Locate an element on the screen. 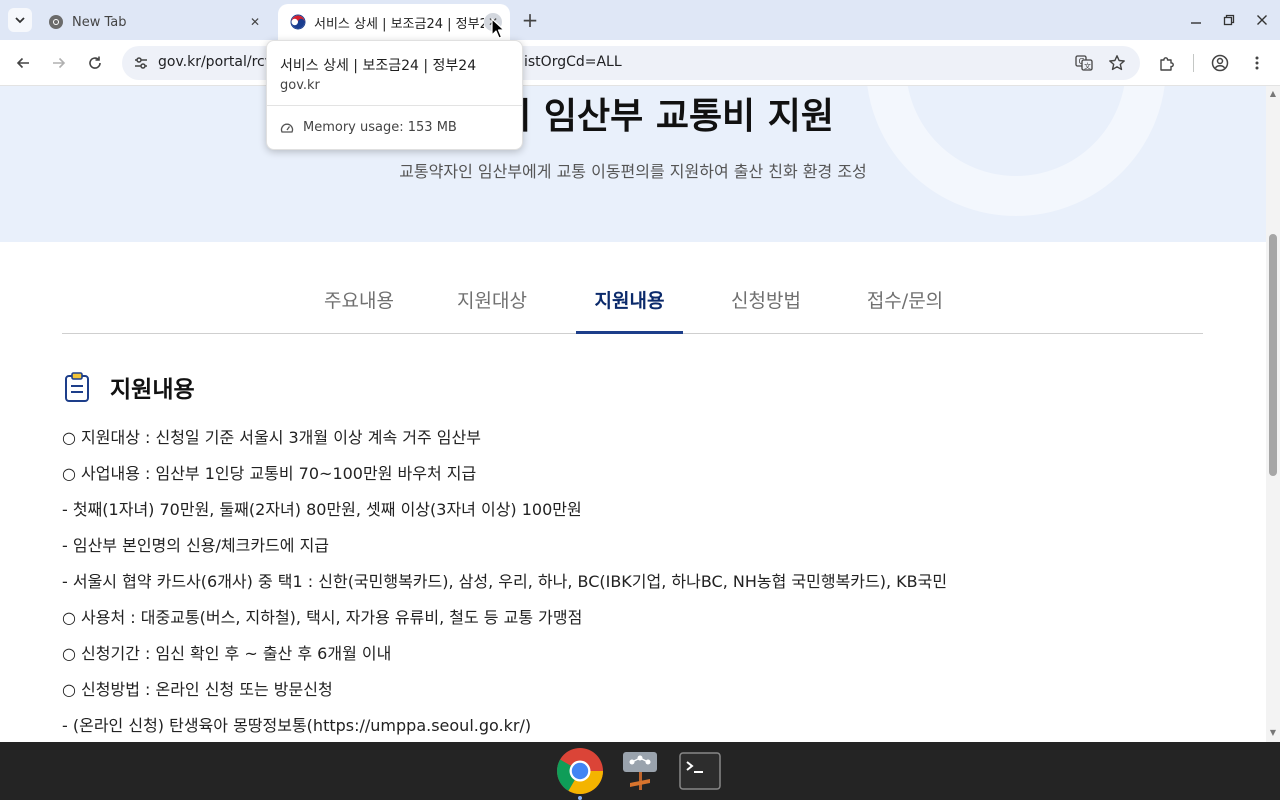  page-subtitle: 교통약자인 임산부에게 교통 이동편의를 지원하여 출산 친화 환경 조성 is located at coordinates (633, 171).